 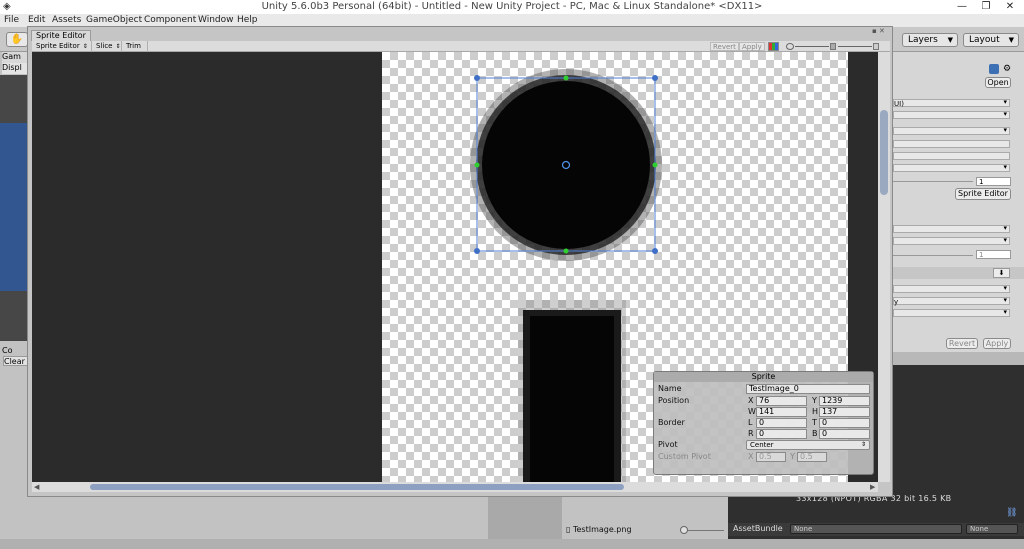 I want to click on menu-gameobject: GameObject, so click(x=114, y=20).